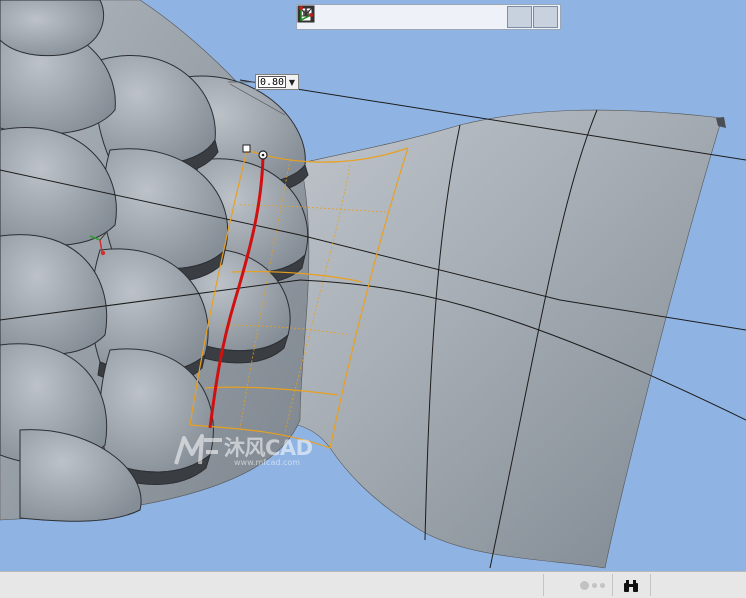  I want to click on saved-views-button: AB, so click(376, 17).